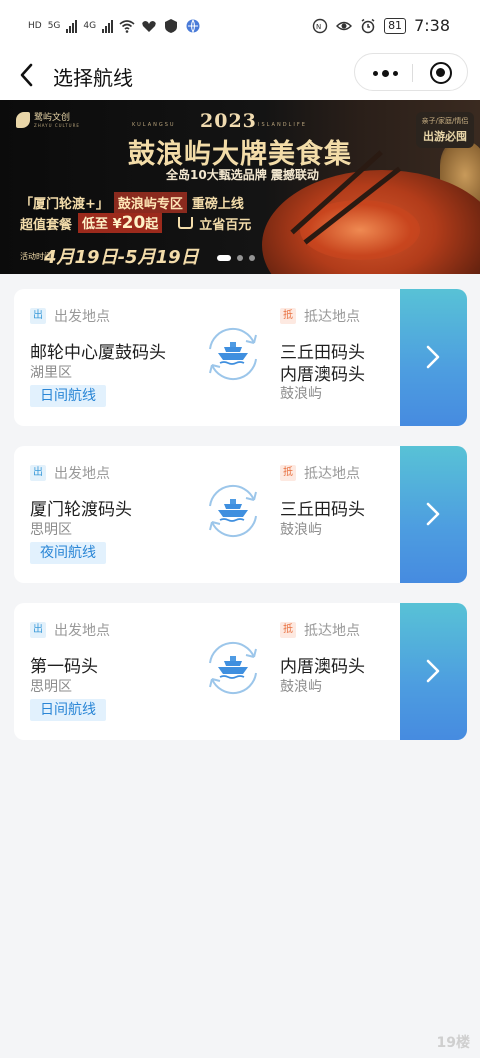 The width and height of the screenshot is (480, 1058). What do you see at coordinates (98, 353) in the screenshot?
I see `departure-name: 邮轮中心厦鼓码头` at bounding box center [98, 353].